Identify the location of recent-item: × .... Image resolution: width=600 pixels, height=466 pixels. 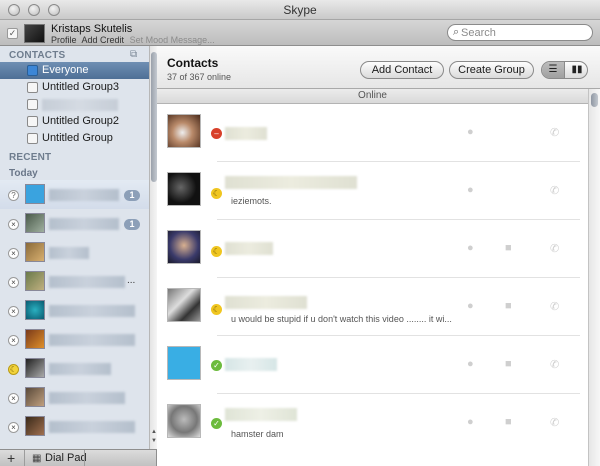
(74, 281).